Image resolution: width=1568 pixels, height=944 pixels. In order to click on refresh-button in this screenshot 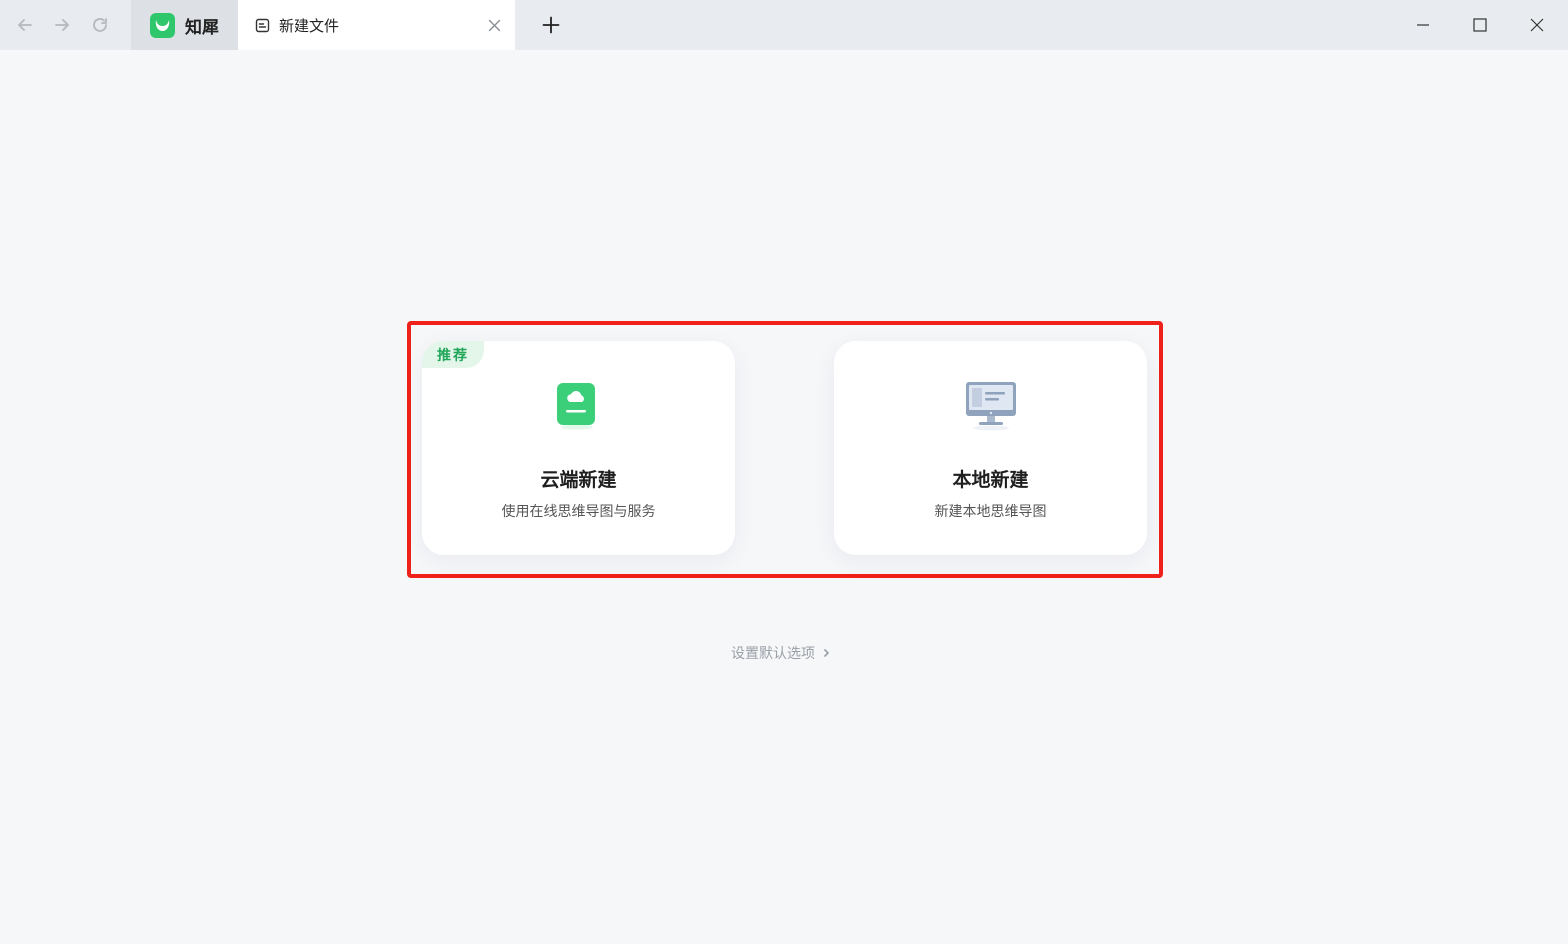, I will do `click(100, 25)`.